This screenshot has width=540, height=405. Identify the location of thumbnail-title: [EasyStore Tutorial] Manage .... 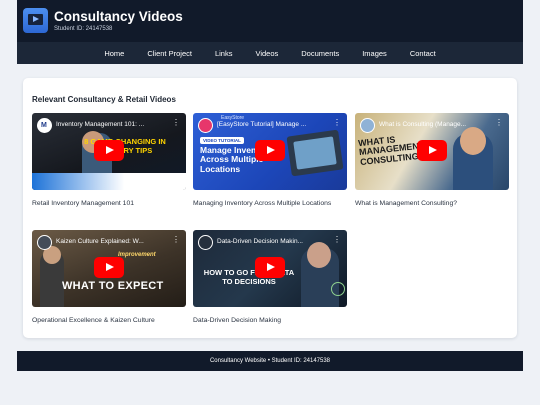
(262, 124).